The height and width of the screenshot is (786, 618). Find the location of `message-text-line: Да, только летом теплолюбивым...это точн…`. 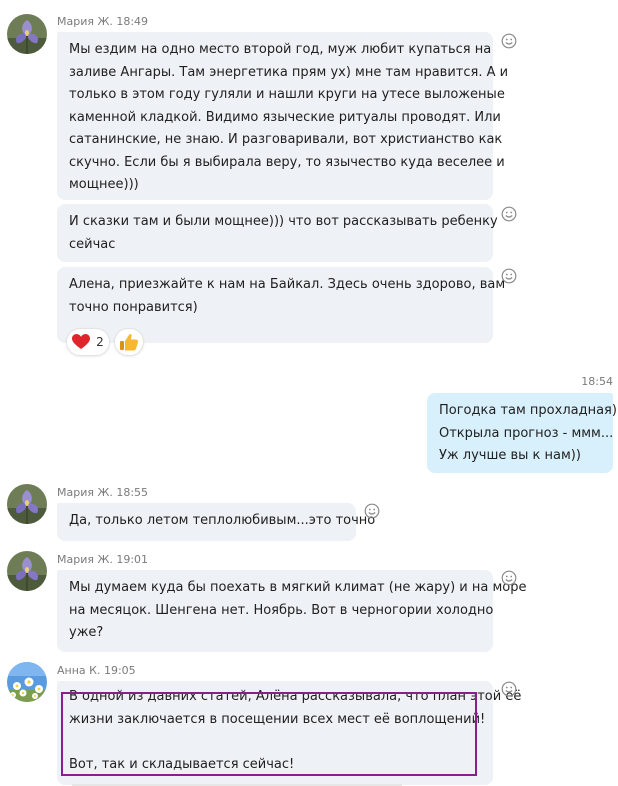

message-text-line: Да, только летом теплолюбивым...это точн… is located at coordinates (222, 520).